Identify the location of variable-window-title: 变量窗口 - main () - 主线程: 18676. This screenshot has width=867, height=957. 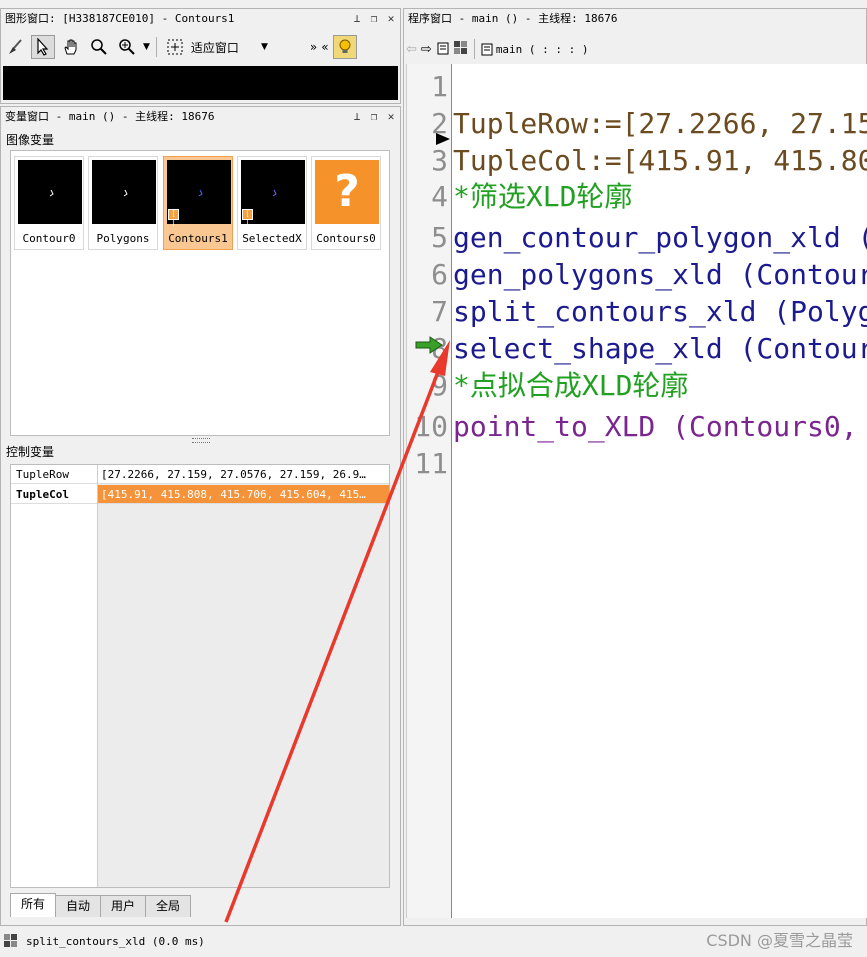
(110, 116).